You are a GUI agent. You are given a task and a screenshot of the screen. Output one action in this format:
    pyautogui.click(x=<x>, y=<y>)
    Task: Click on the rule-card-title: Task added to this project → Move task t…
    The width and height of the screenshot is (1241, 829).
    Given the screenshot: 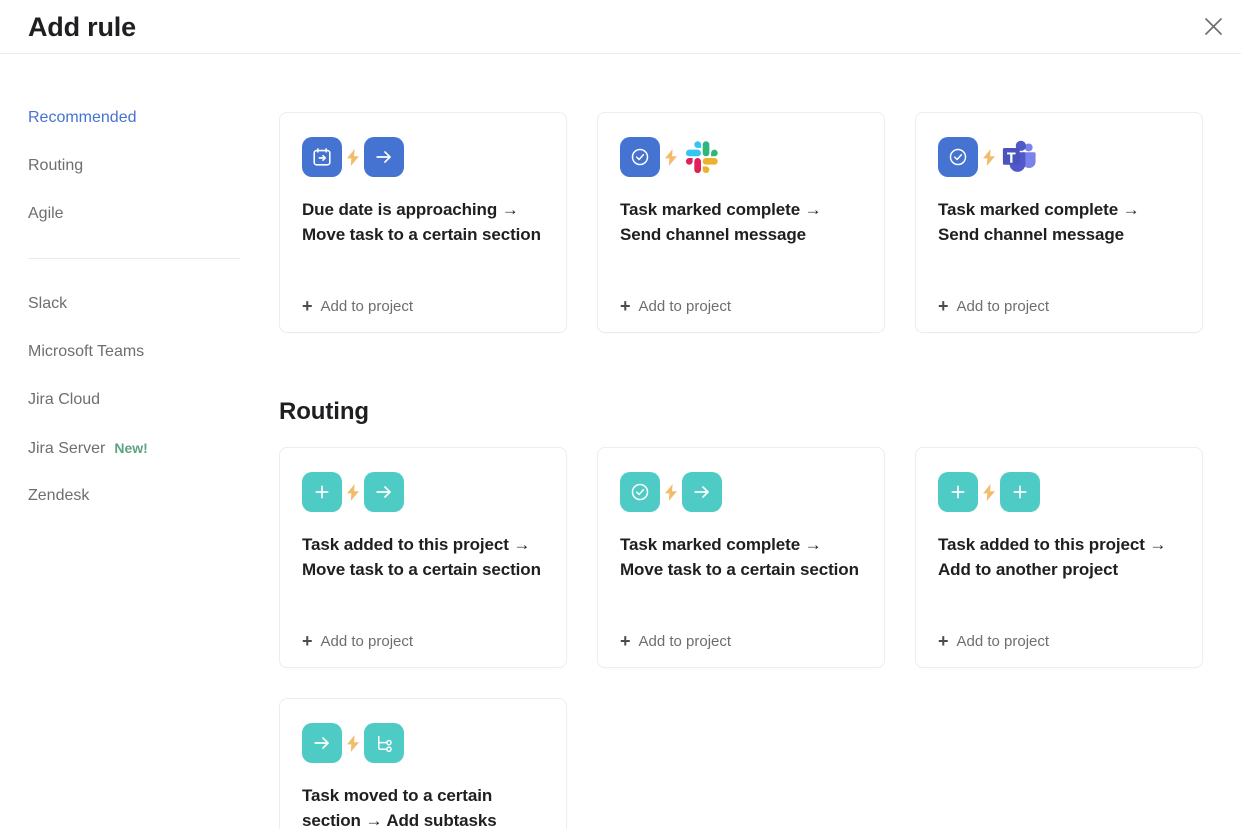 What is the action you would take?
    pyautogui.click(x=421, y=557)
    